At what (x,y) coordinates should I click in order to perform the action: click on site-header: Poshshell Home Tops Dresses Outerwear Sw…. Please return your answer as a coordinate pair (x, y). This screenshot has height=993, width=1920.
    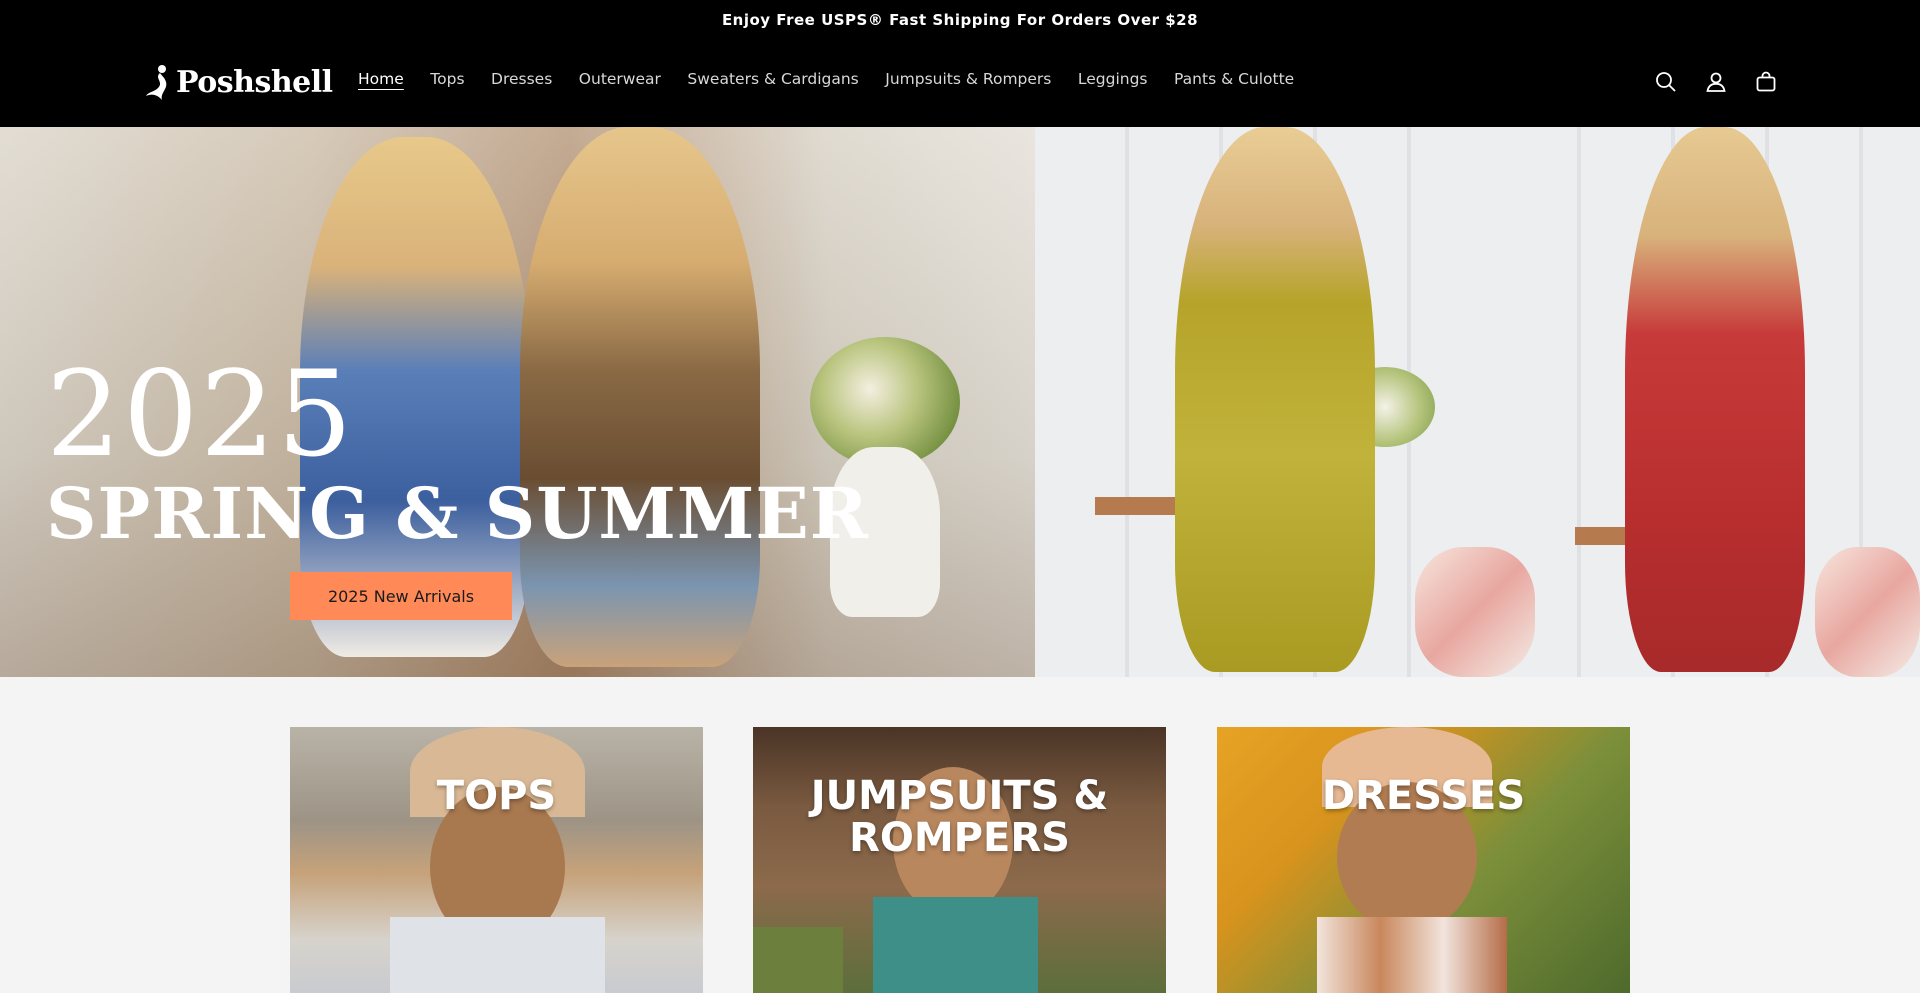
    Looking at the image, I should click on (960, 83).